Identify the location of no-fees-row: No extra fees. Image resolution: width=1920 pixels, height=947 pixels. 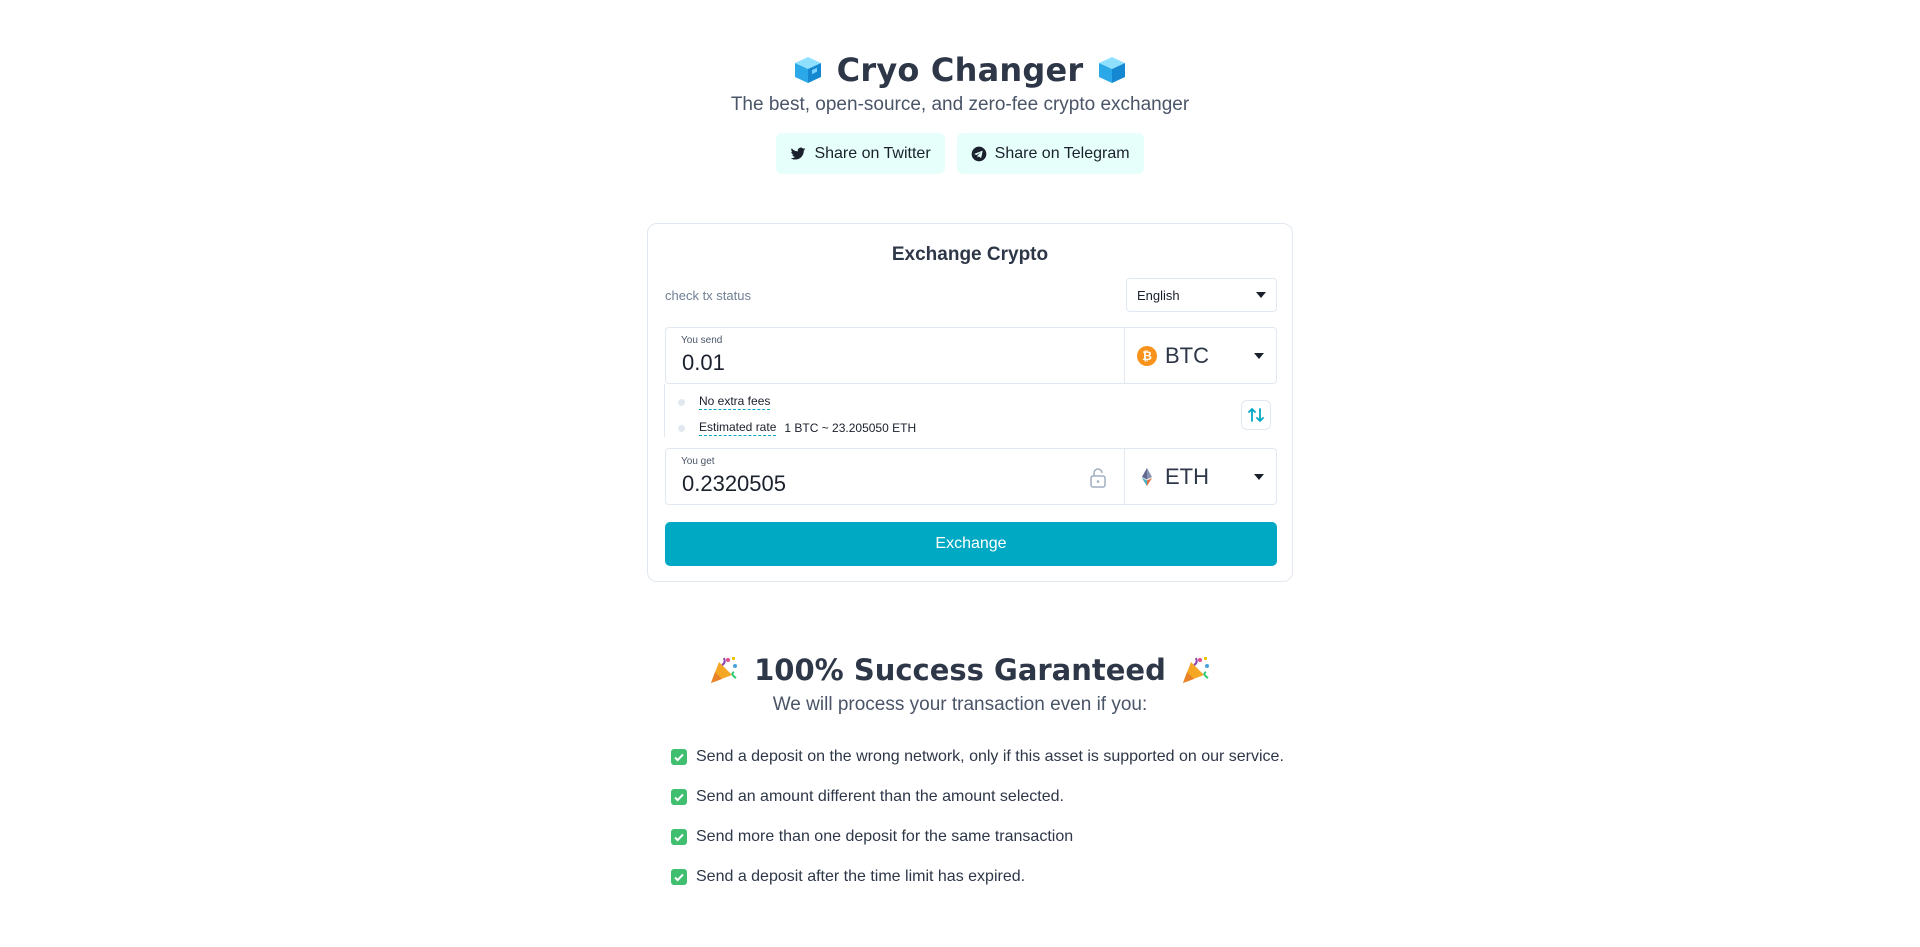
(718, 402).